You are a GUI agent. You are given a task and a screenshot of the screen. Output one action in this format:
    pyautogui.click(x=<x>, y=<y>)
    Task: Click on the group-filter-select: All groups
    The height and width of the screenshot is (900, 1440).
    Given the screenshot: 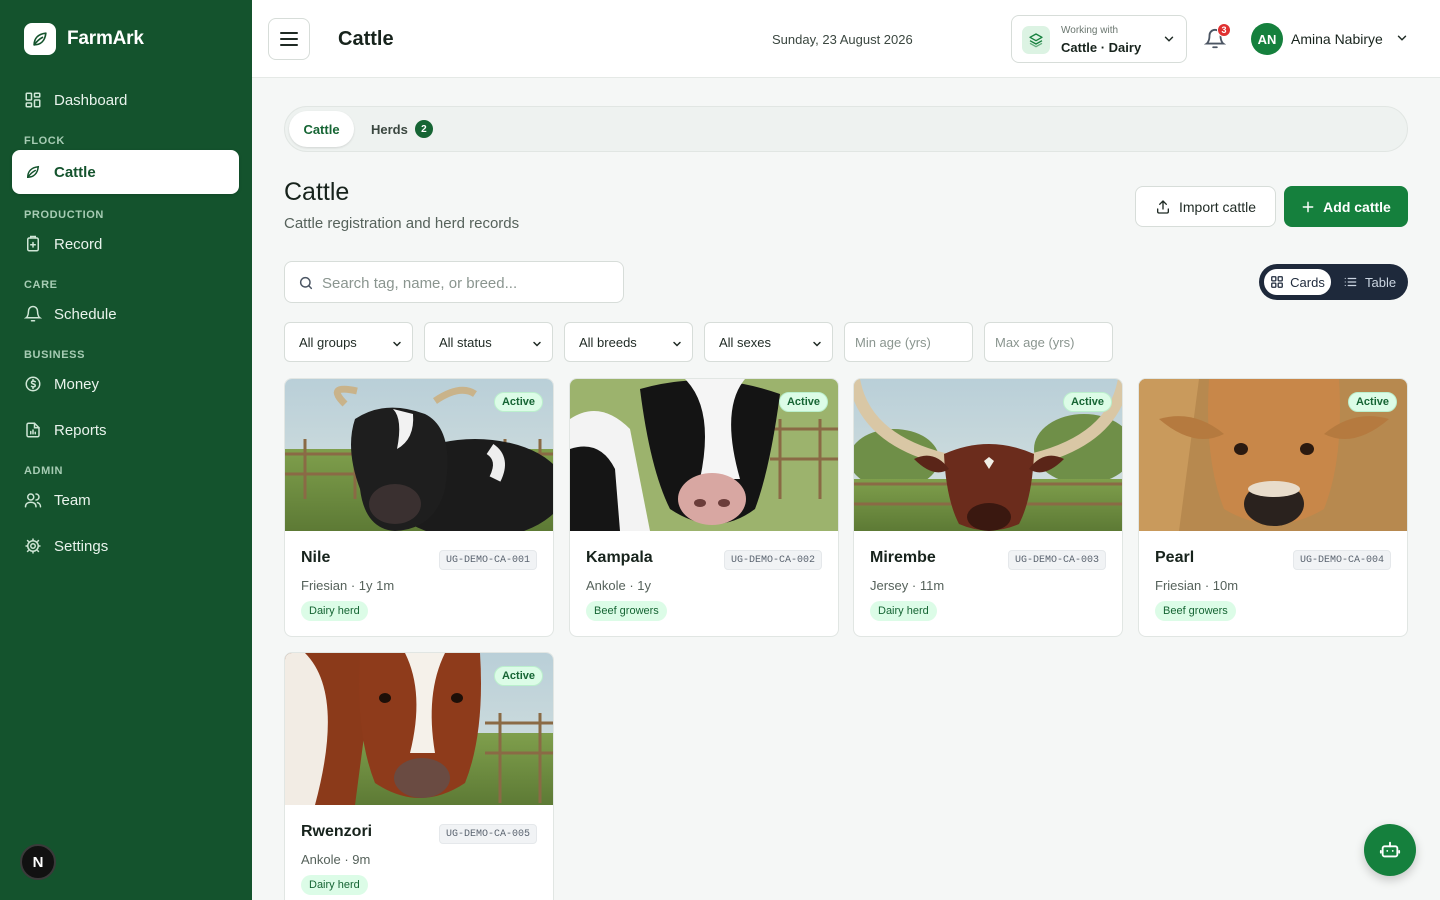 What is the action you would take?
    pyautogui.click(x=348, y=342)
    